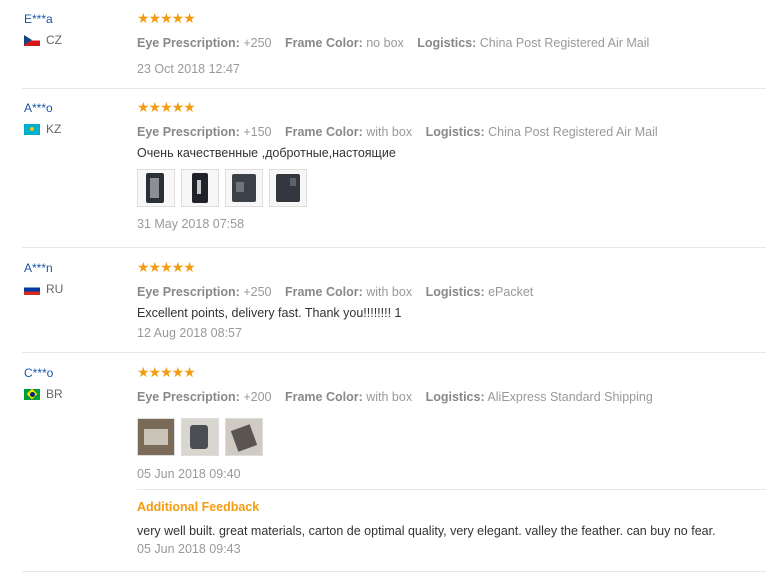 This screenshot has height=577, width=766. Describe the element at coordinates (43, 40) in the screenshot. I see `reviewer-country: CZ` at that location.